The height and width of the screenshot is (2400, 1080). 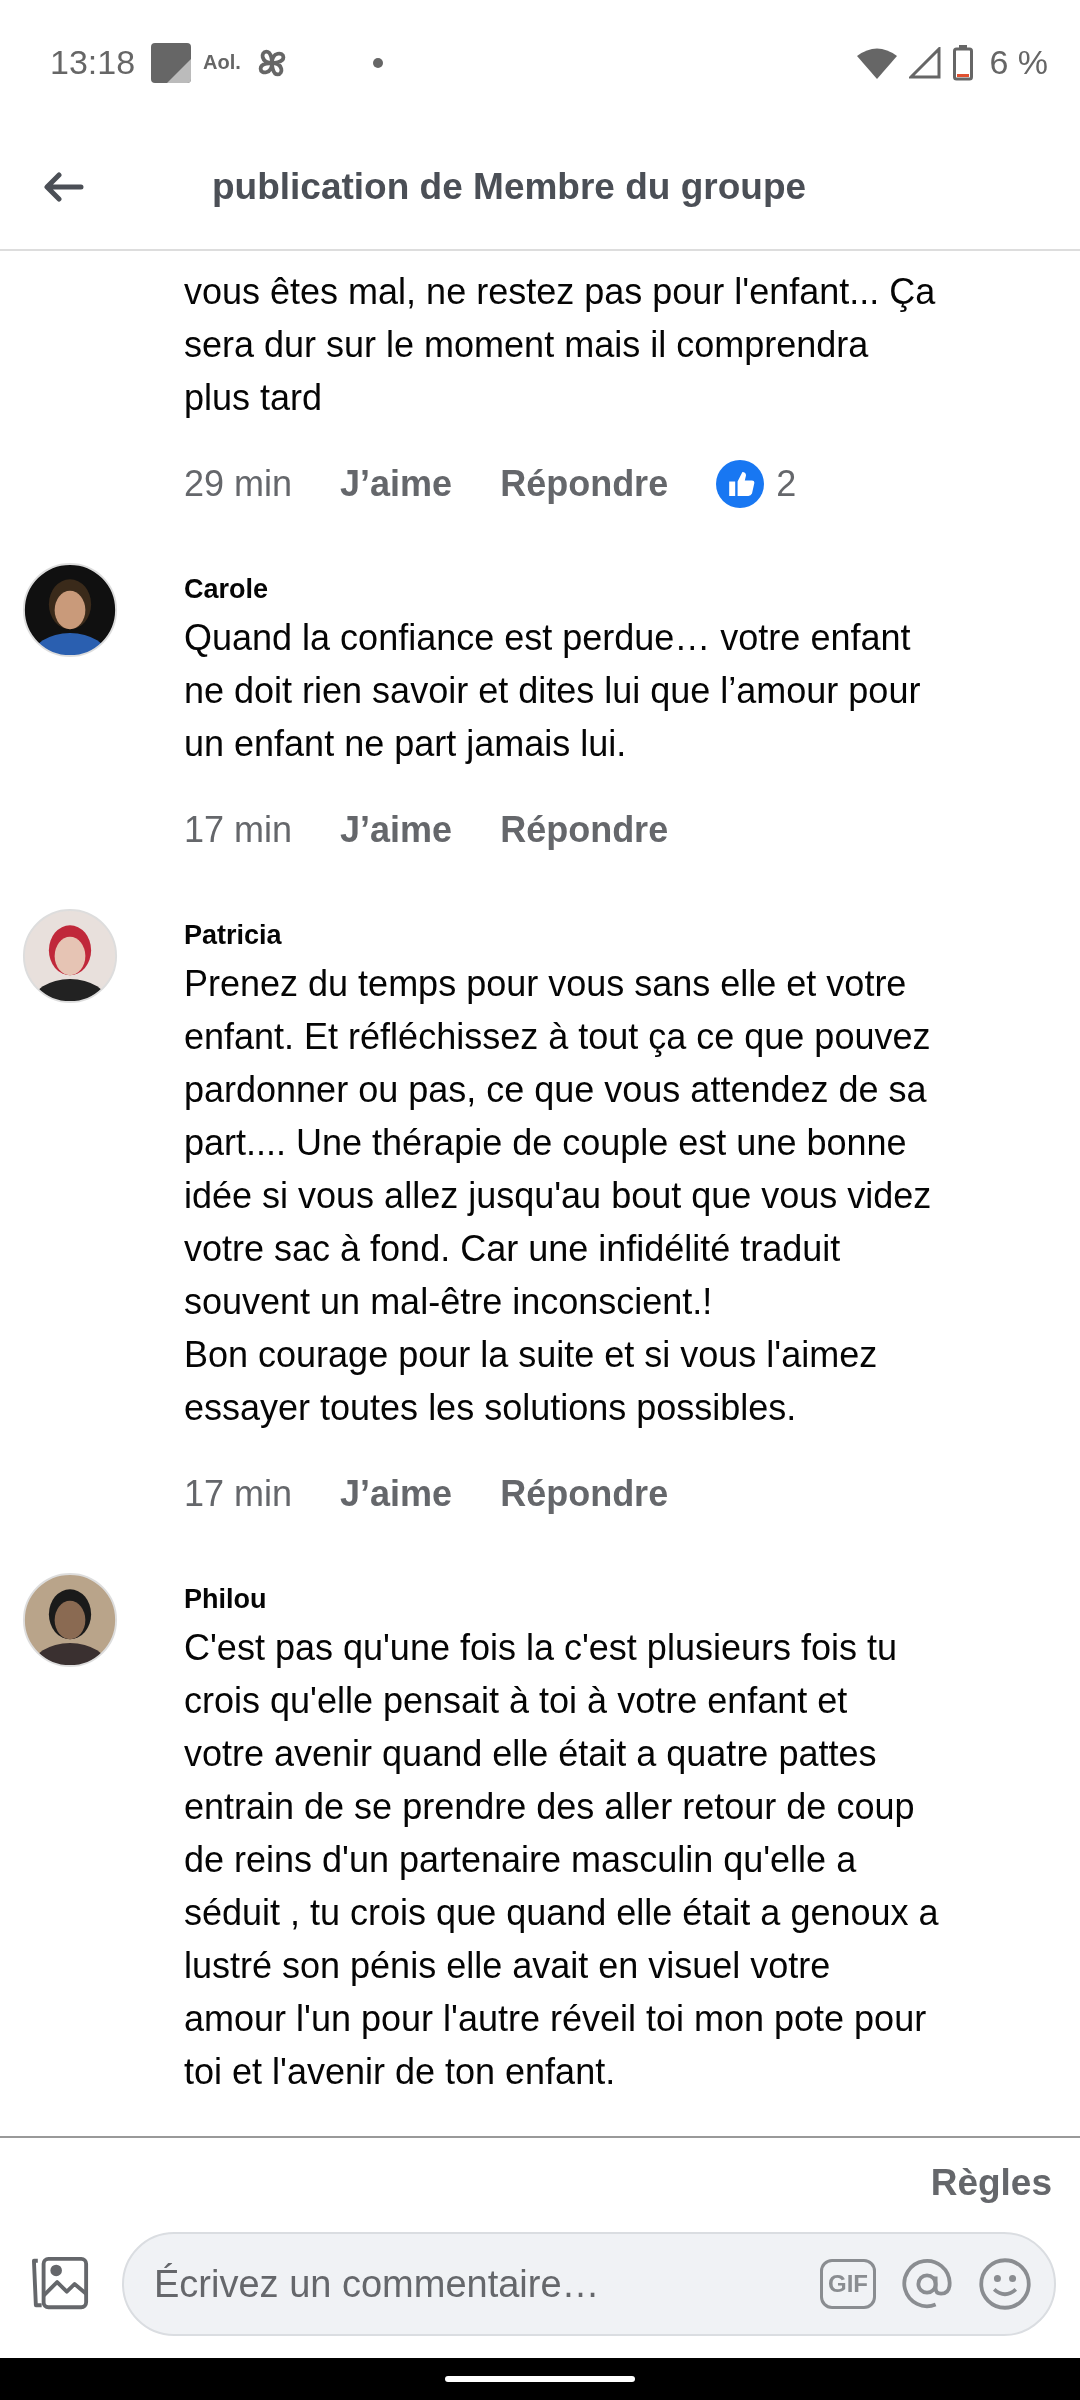 What do you see at coordinates (1018, 62) in the screenshot?
I see `battery-percent: 6 %` at bounding box center [1018, 62].